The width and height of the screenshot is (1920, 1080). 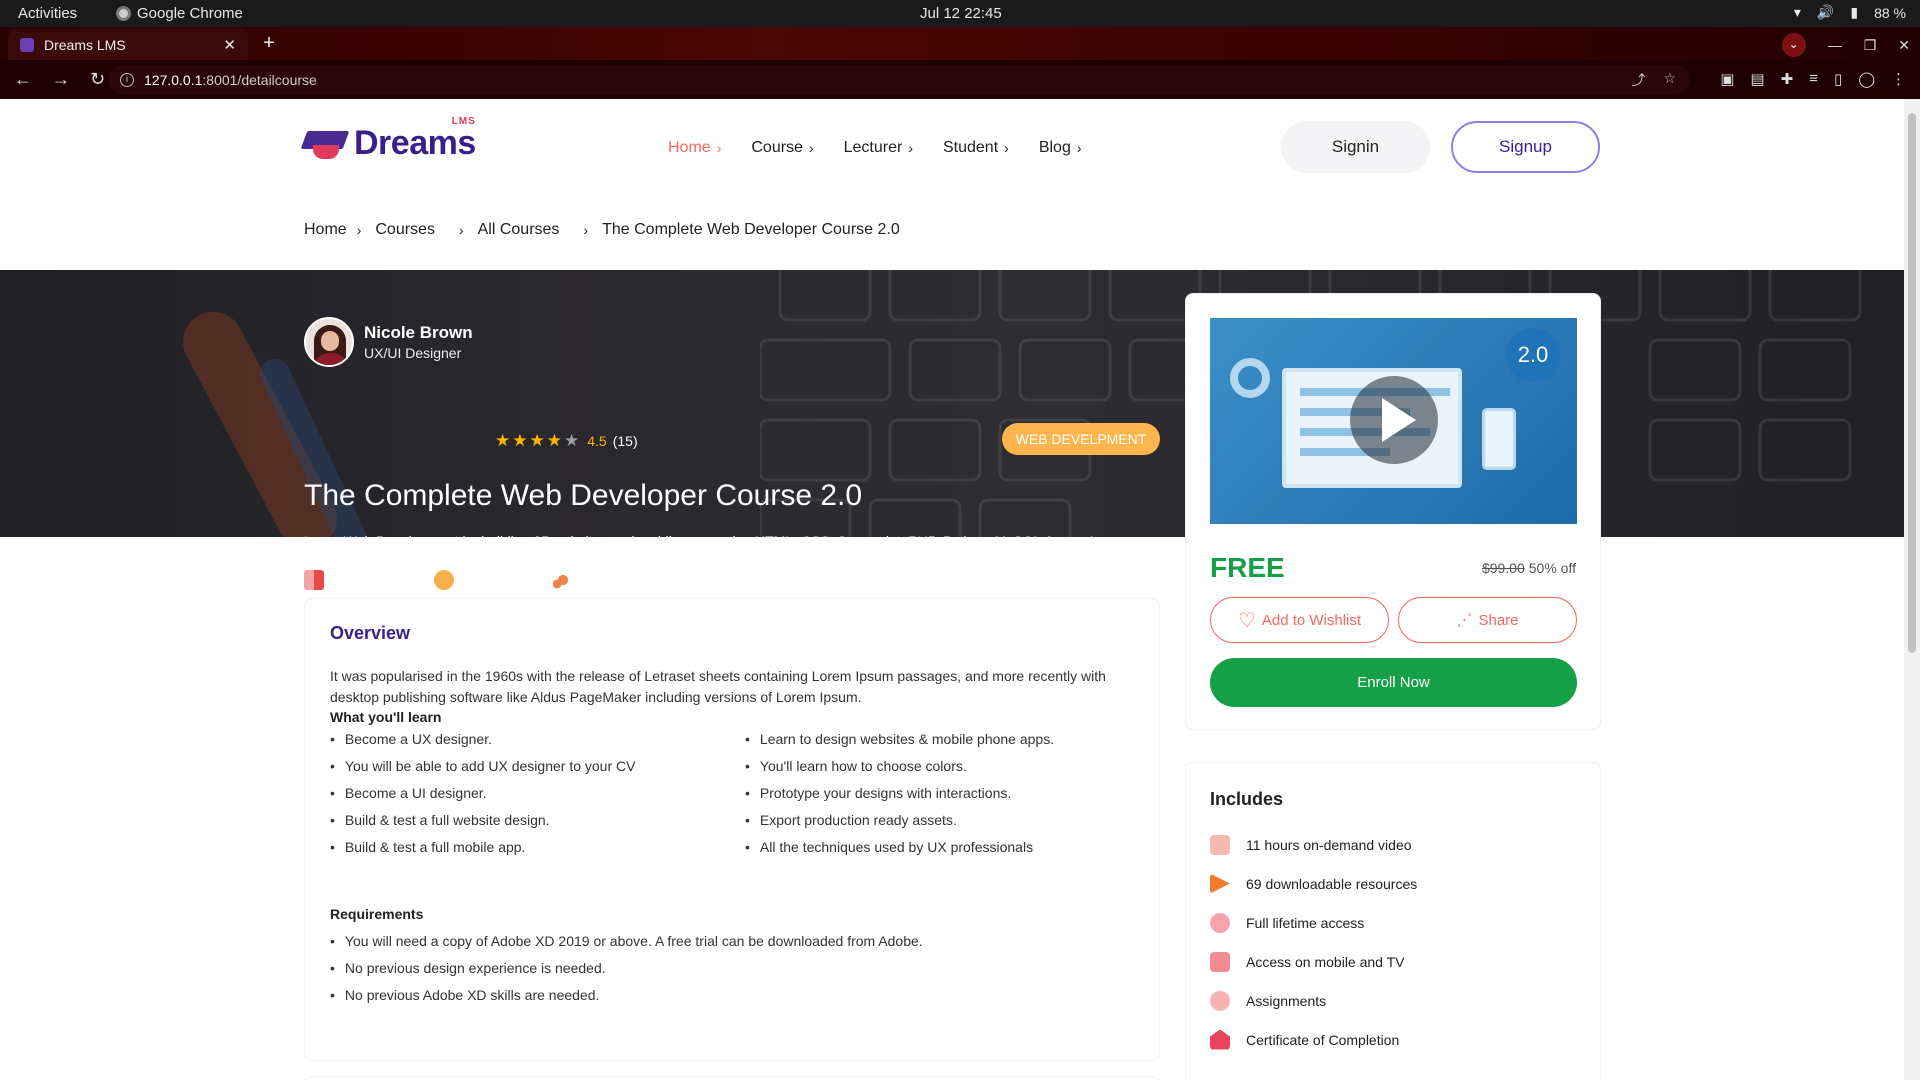 What do you see at coordinates (1498, 620) in the screenshot?
I see `share-label: Share` at bounding box center [1498, 620].